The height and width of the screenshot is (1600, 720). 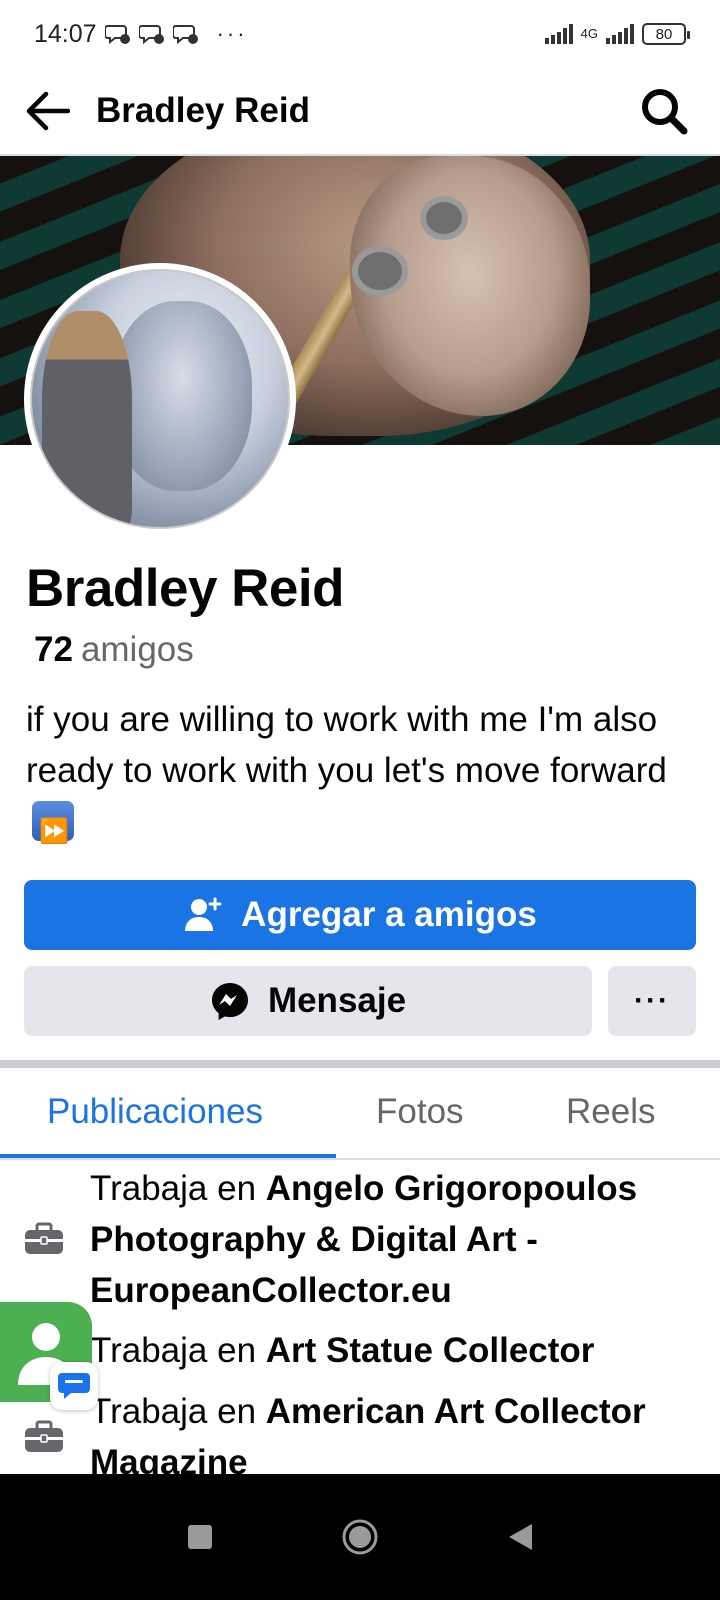 I want to click on friends-count: 72, so click(x=53, y=649).